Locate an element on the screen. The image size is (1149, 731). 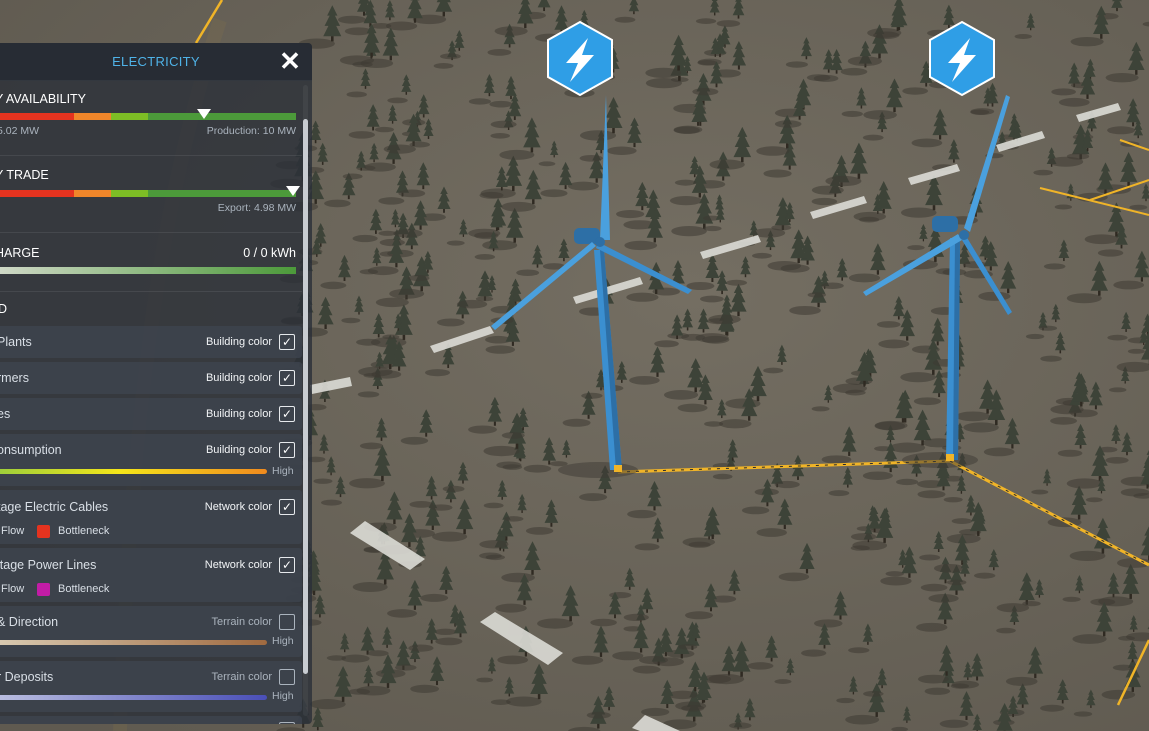
panel-header: ELECTRICITY ✕ is located at coordinates (156, 62).